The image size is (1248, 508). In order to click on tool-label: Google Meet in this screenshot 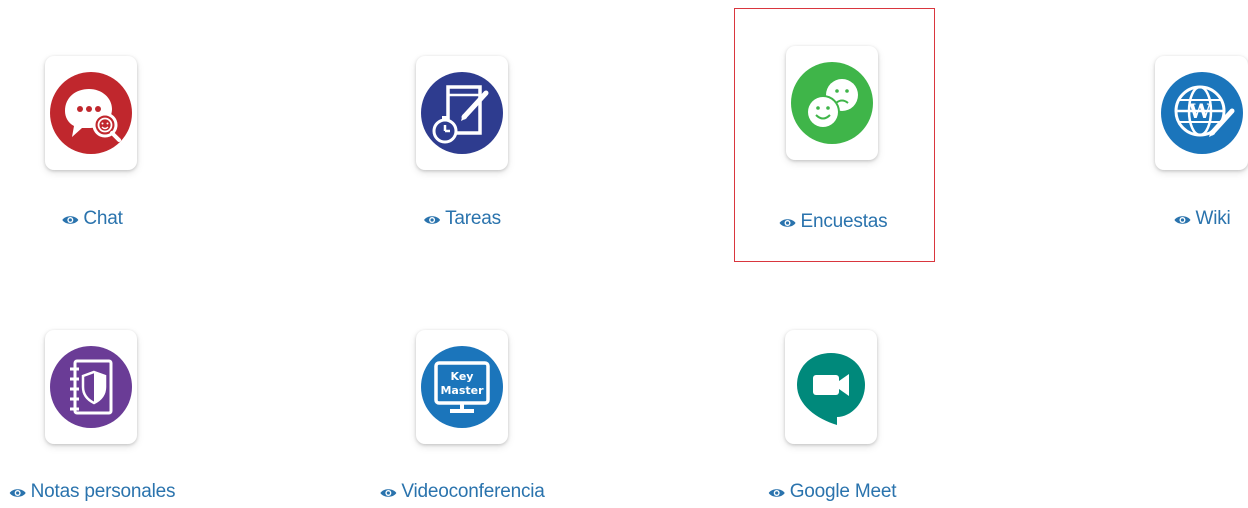, I will do `click(843, 491)`.